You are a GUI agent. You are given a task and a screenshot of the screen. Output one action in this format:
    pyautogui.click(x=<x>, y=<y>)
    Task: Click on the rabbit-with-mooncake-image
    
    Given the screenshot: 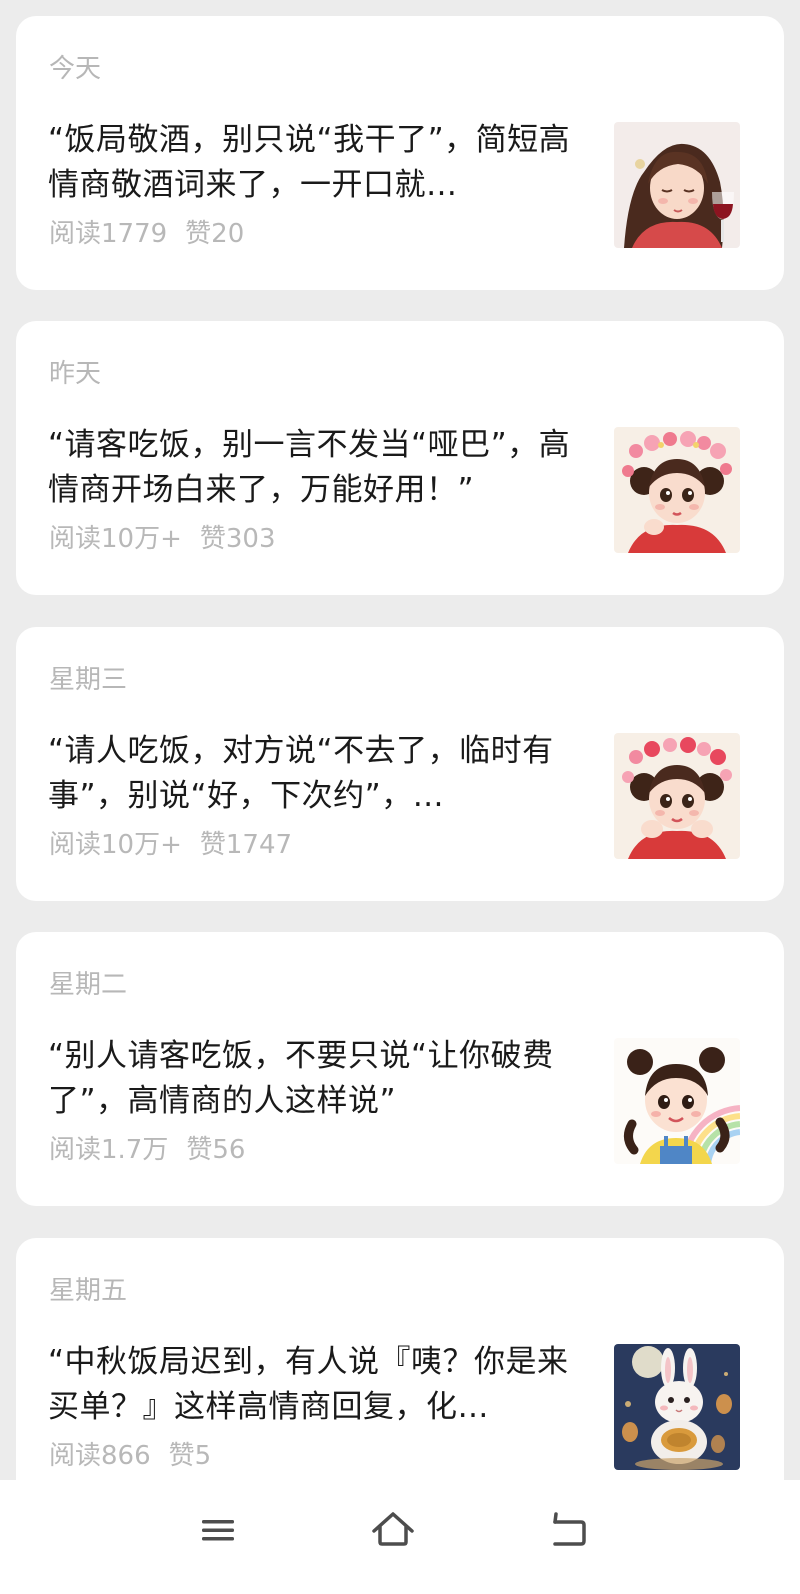 What is the action you would take?
    pyautogui.click(x=677, y=1407)
    